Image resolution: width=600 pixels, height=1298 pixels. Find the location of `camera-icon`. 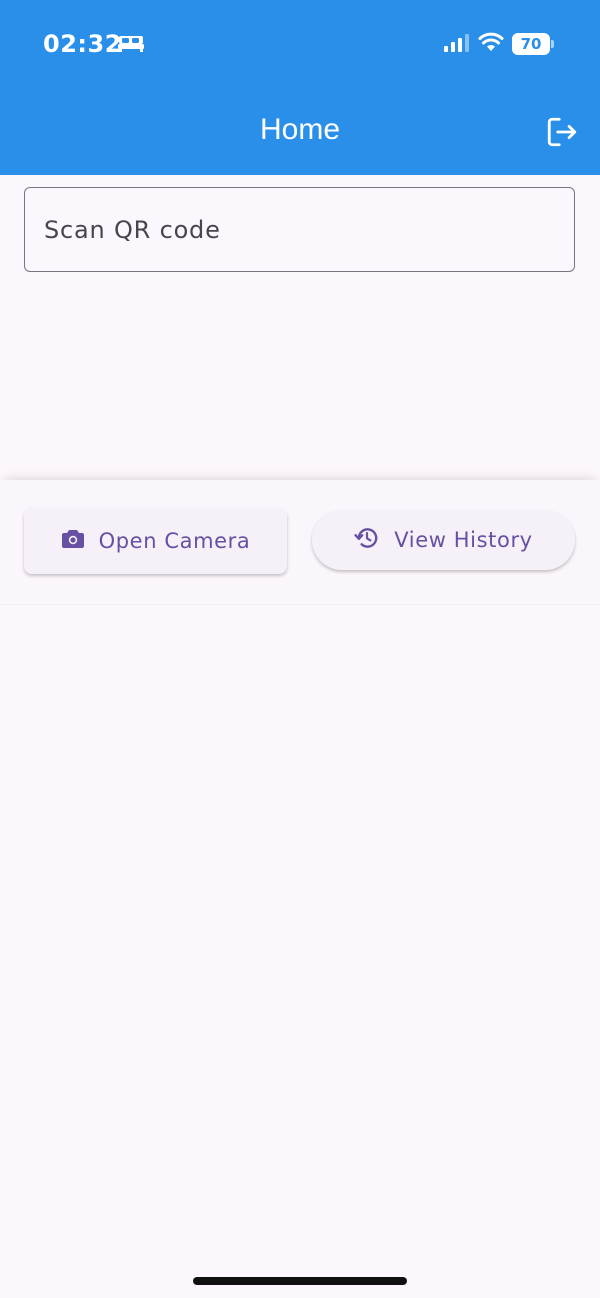

camera-icon is located at coordinates (73, 541).